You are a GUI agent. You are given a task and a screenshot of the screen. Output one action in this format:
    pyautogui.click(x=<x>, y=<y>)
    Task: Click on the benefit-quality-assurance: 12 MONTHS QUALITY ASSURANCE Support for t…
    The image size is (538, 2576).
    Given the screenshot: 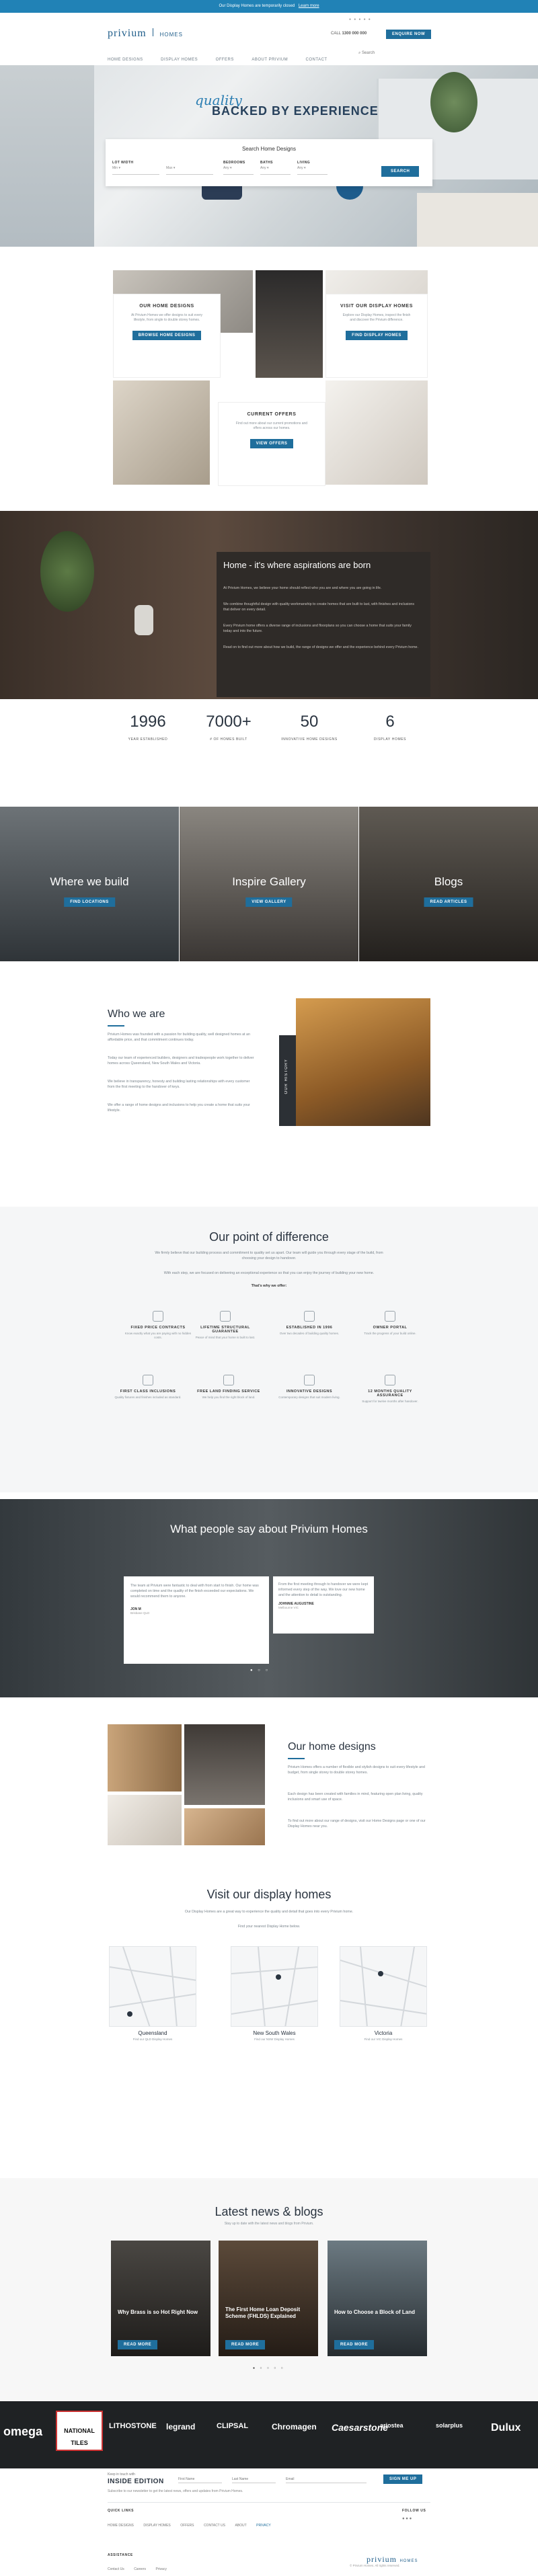 What is the action you would take?
    pyautogui.click(x=390, y=1389)
    